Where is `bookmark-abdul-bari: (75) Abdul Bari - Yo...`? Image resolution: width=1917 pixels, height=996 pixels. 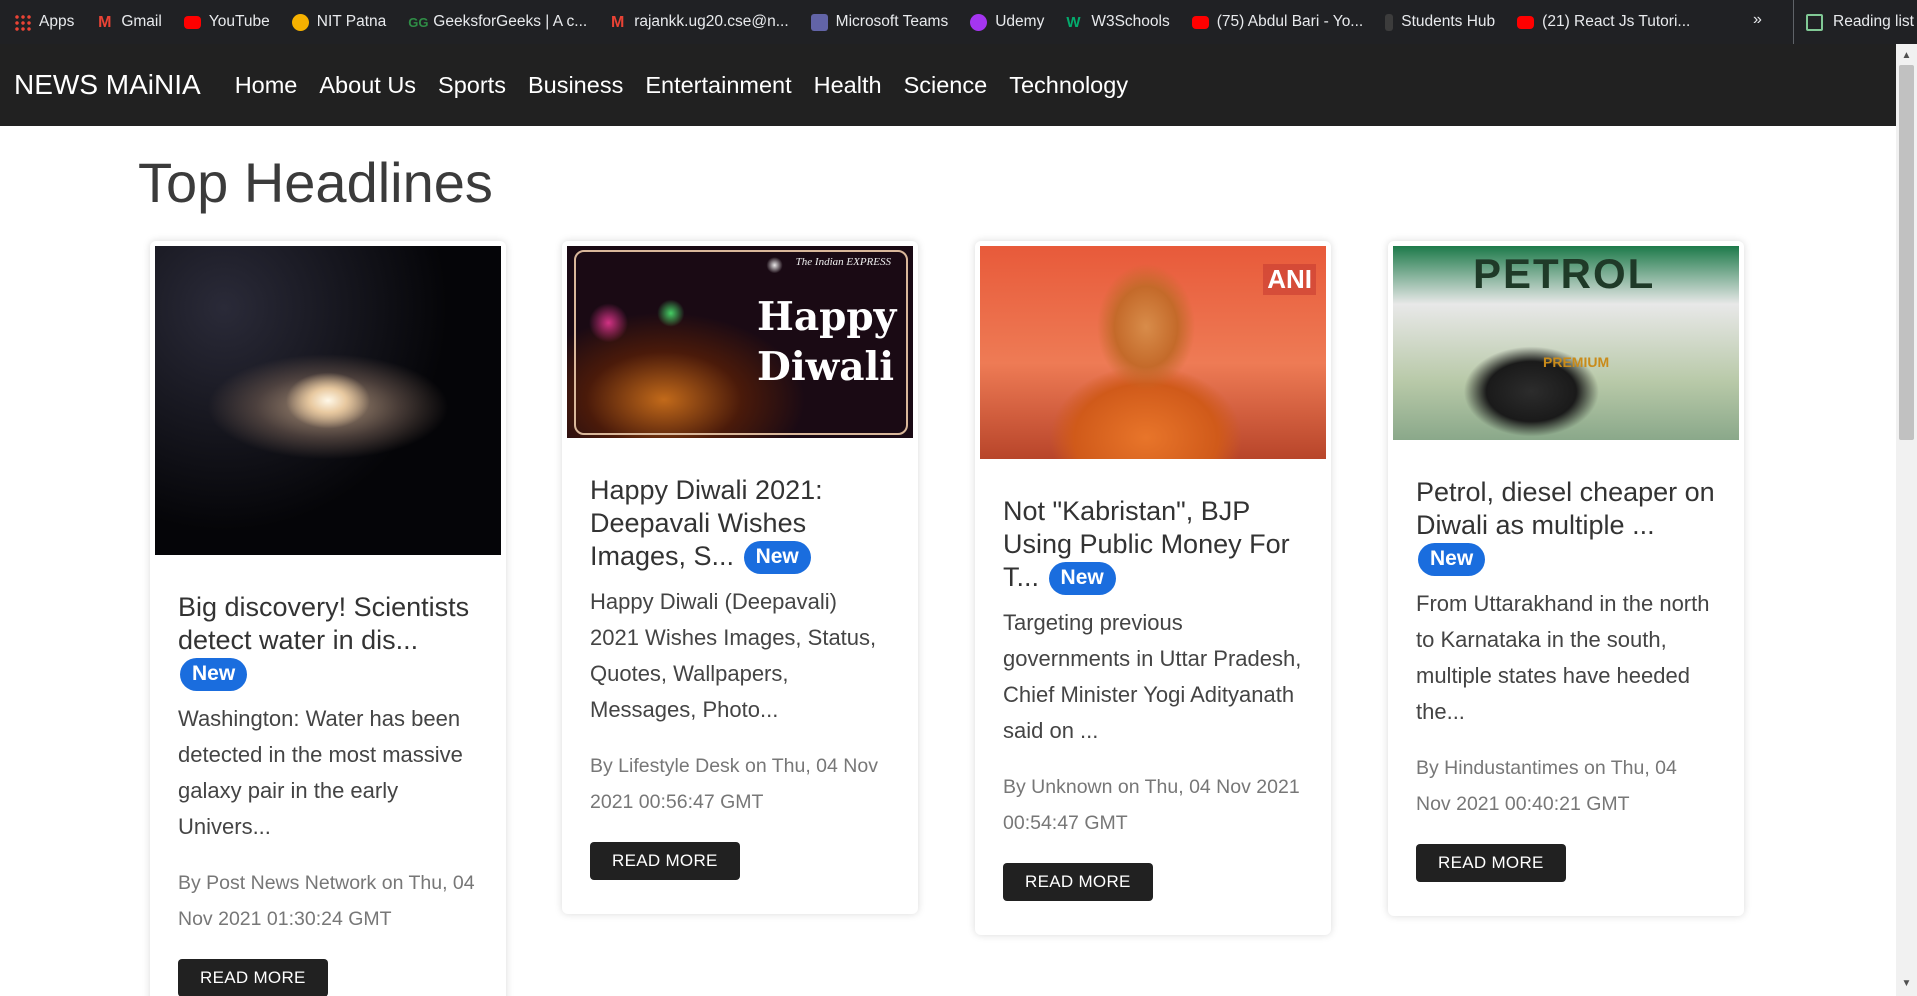 bookmark-abdul-bari: (75) Abdul Bari - Yo... is located at coordinates (1277, 22).